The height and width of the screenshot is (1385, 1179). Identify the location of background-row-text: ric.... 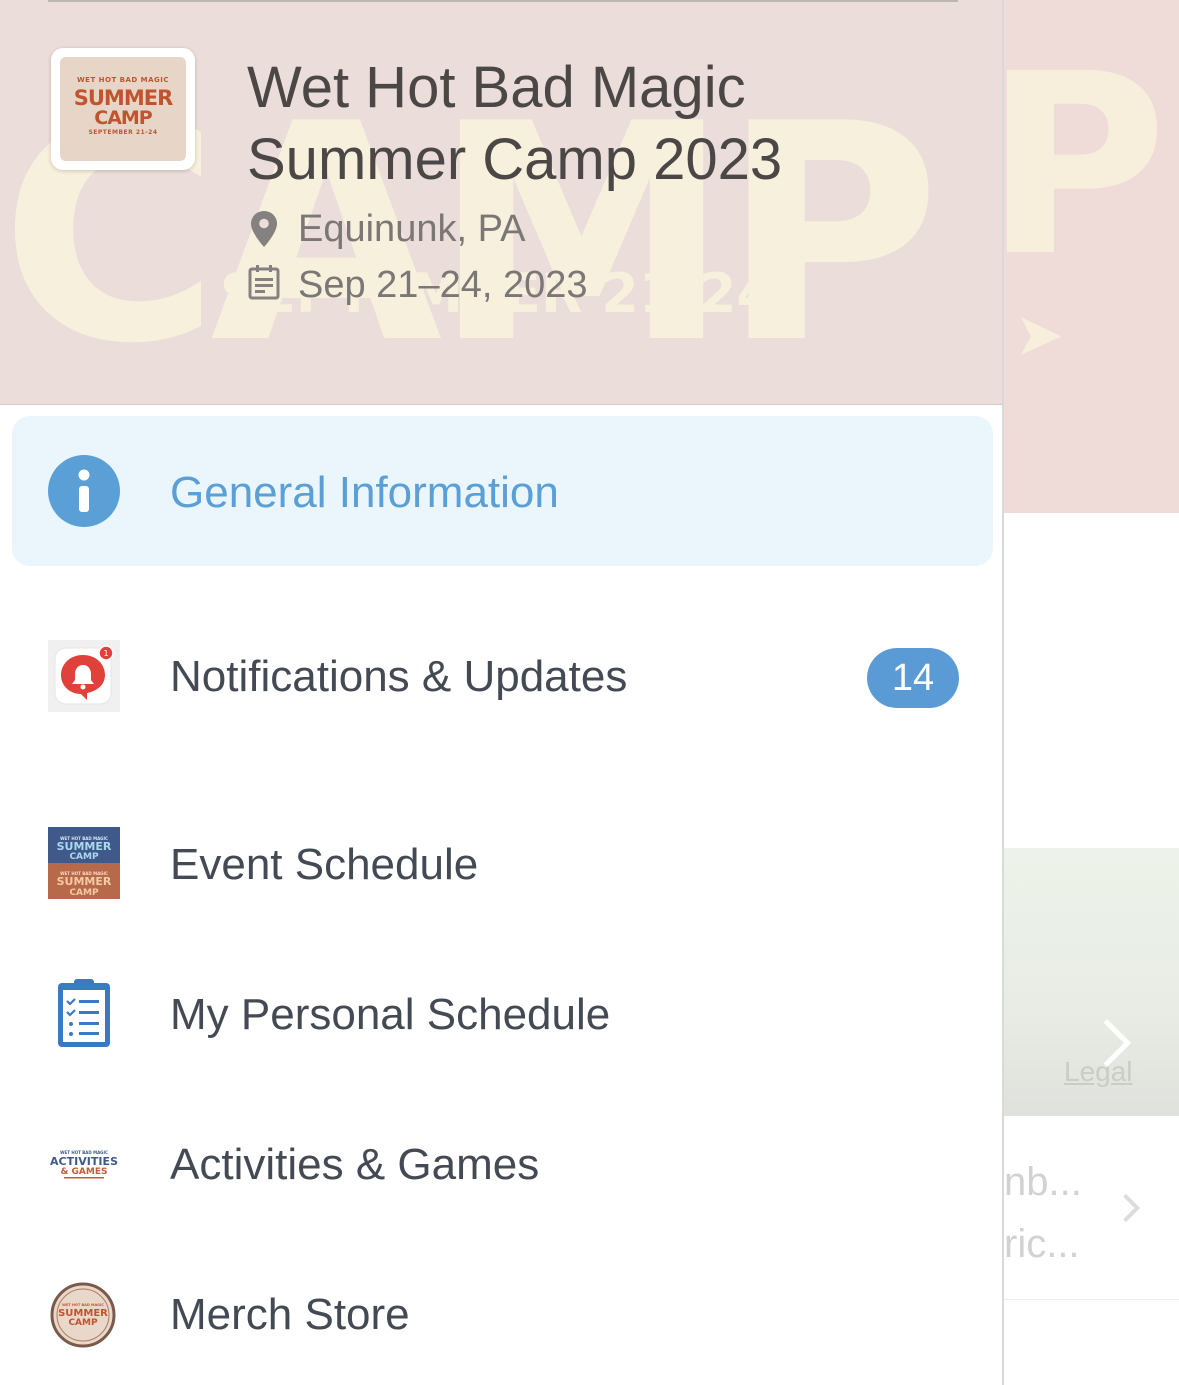
(1042, 1244).